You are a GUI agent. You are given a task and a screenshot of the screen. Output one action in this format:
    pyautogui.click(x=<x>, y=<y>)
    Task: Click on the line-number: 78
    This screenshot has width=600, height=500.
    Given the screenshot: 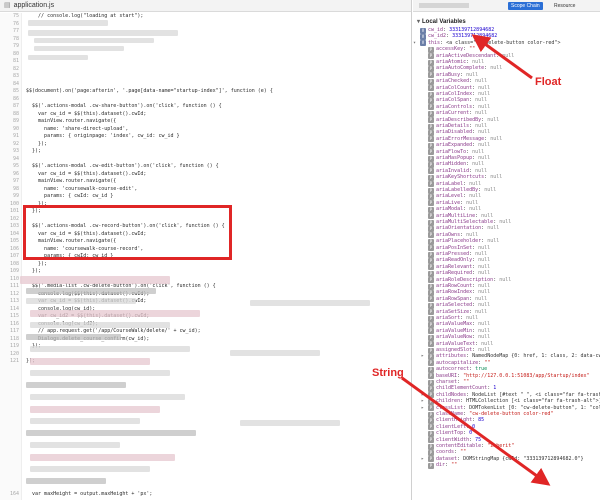 What is the action you would take?
    pyautogui.click(x=9, y=39)
    